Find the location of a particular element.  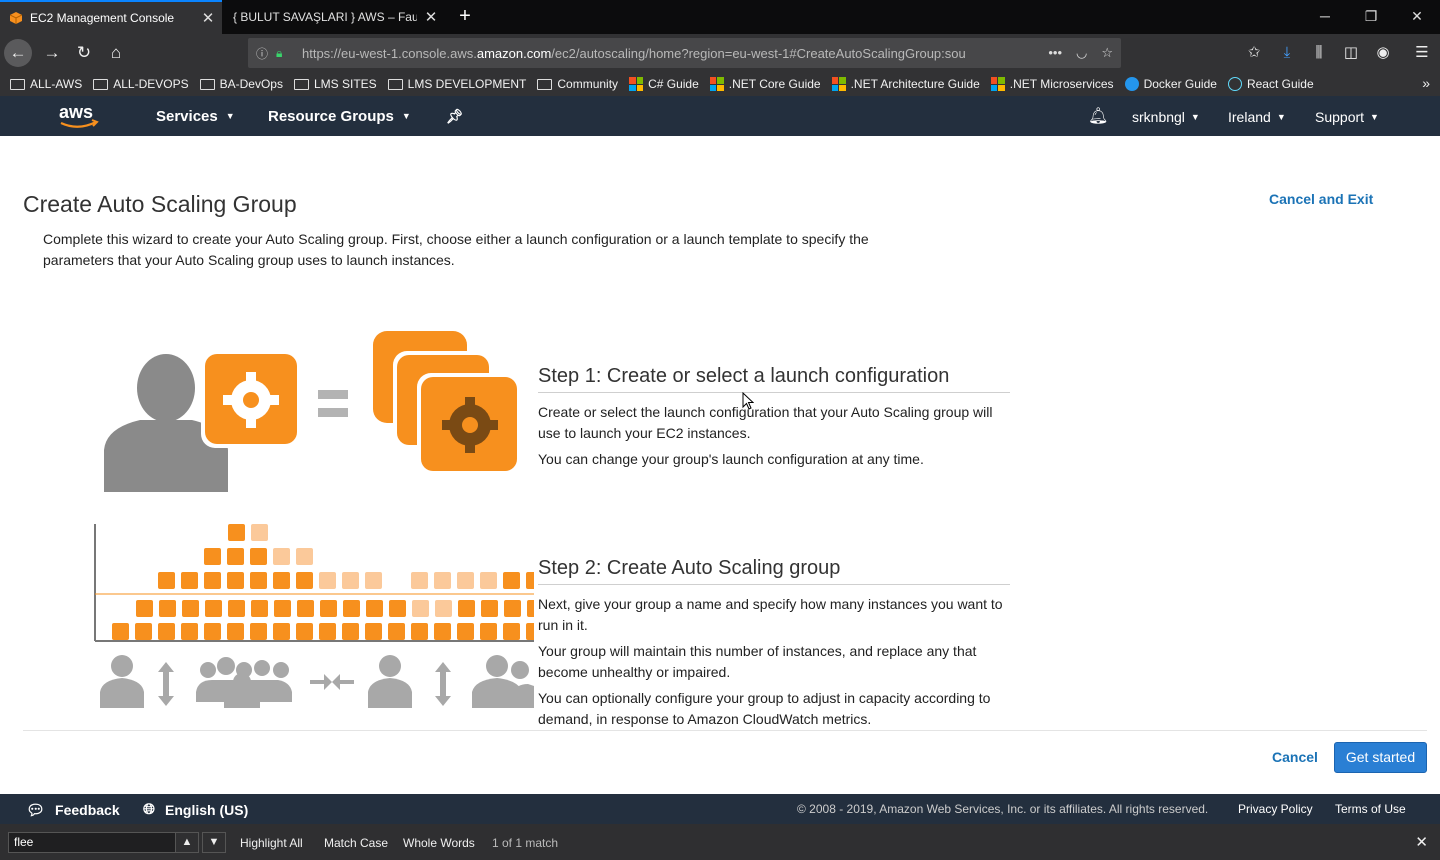

bookmark-ba-devops: BA-DevOps is located at coordinates (241, 84).